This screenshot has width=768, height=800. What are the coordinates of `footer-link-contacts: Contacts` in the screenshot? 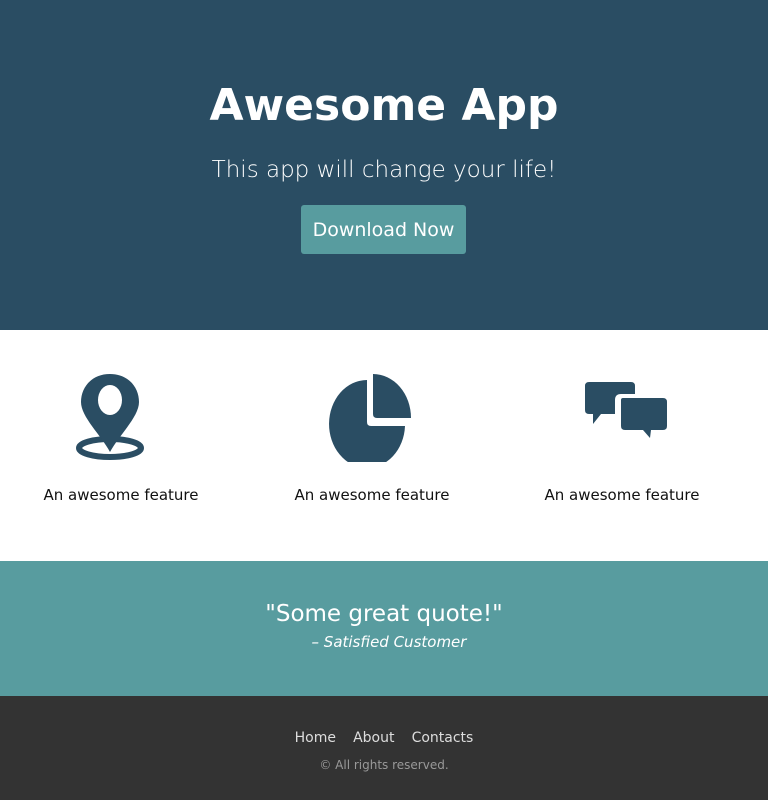 It's located at (443, 738).